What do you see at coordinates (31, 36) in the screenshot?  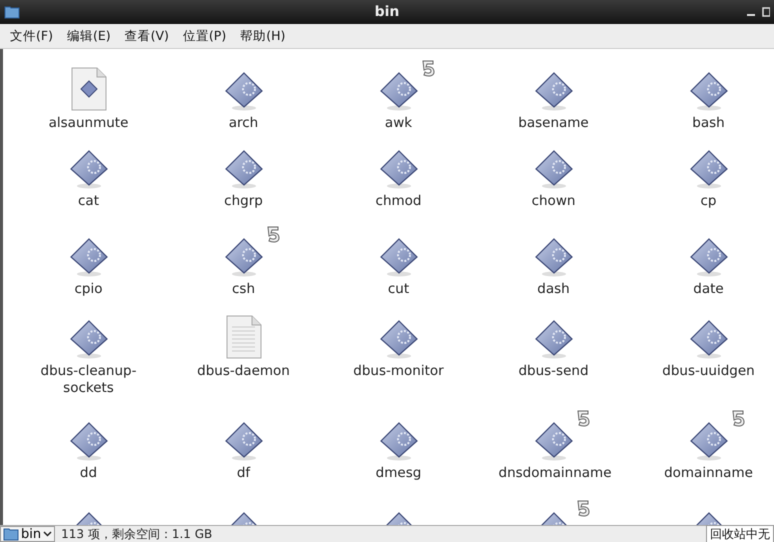 I see `menu-item: 文件(F)` at bounding box center [31, 36].